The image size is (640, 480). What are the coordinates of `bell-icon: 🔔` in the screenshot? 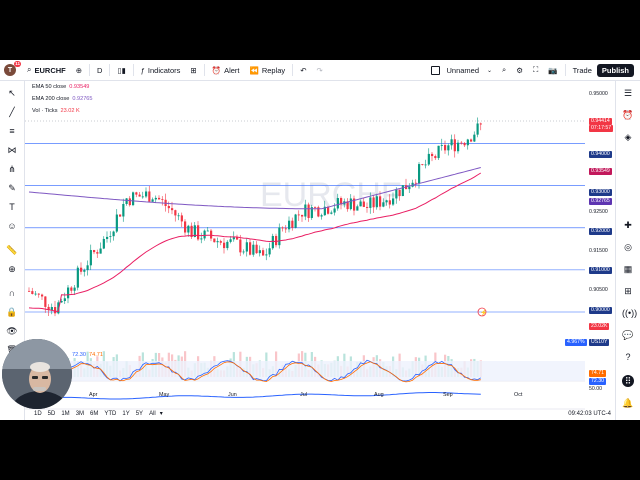 It's located at (628, 403).